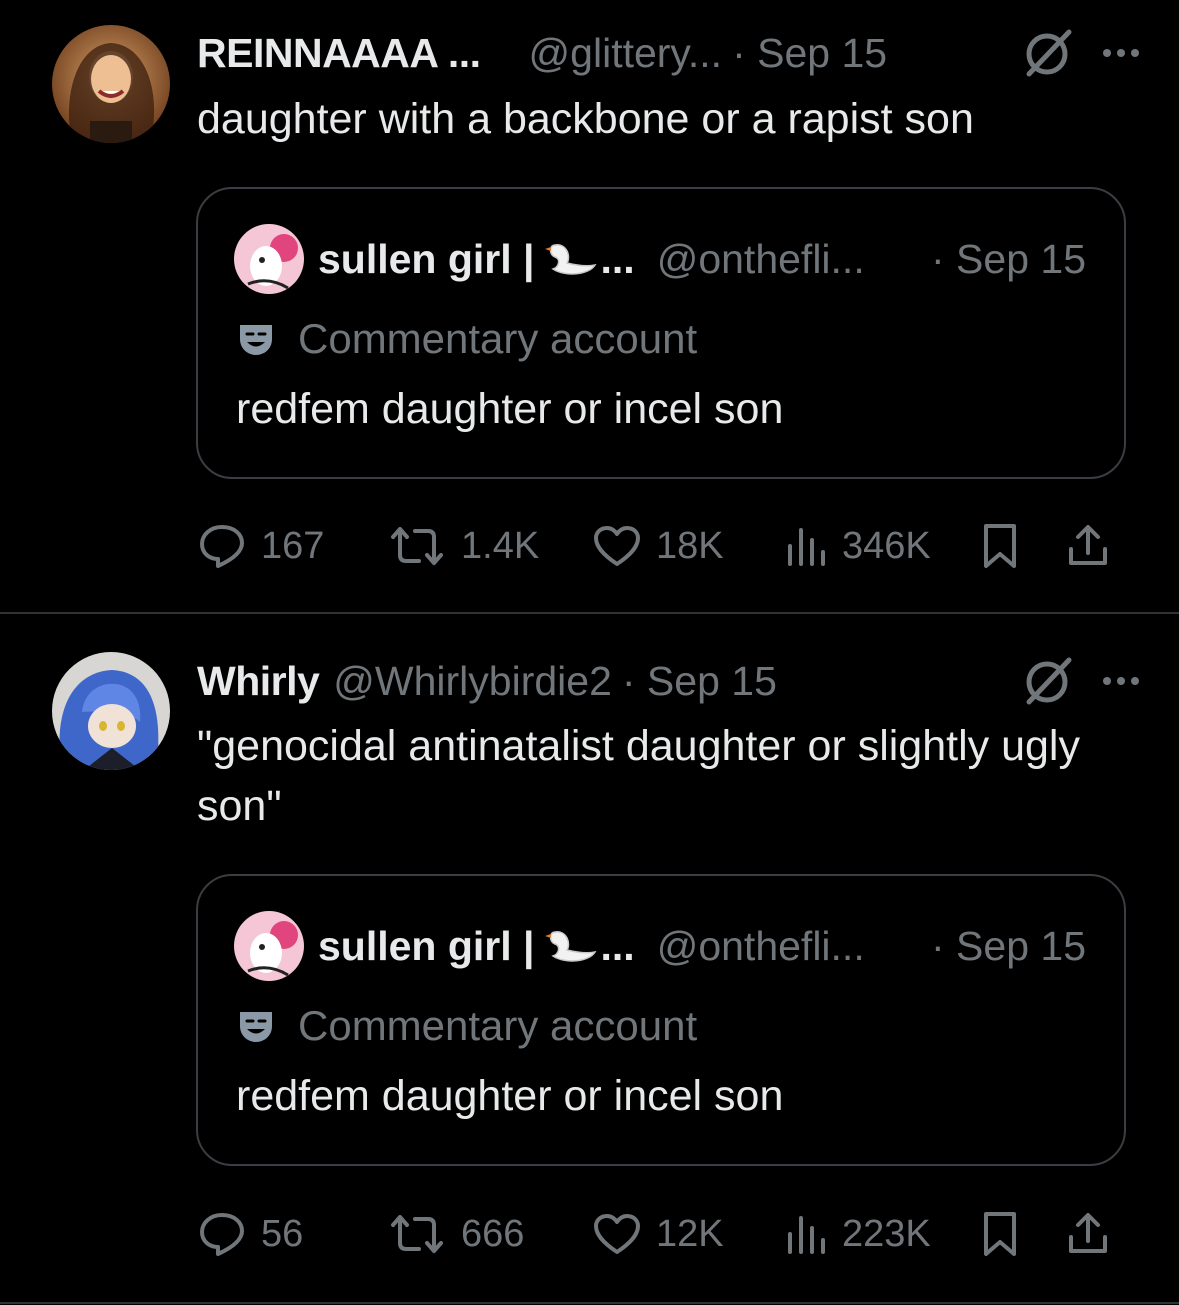 Image resolution: width=1179 pixels, height=1305 pixels. I want to click on author-name: Whirly, so click(258, 681).